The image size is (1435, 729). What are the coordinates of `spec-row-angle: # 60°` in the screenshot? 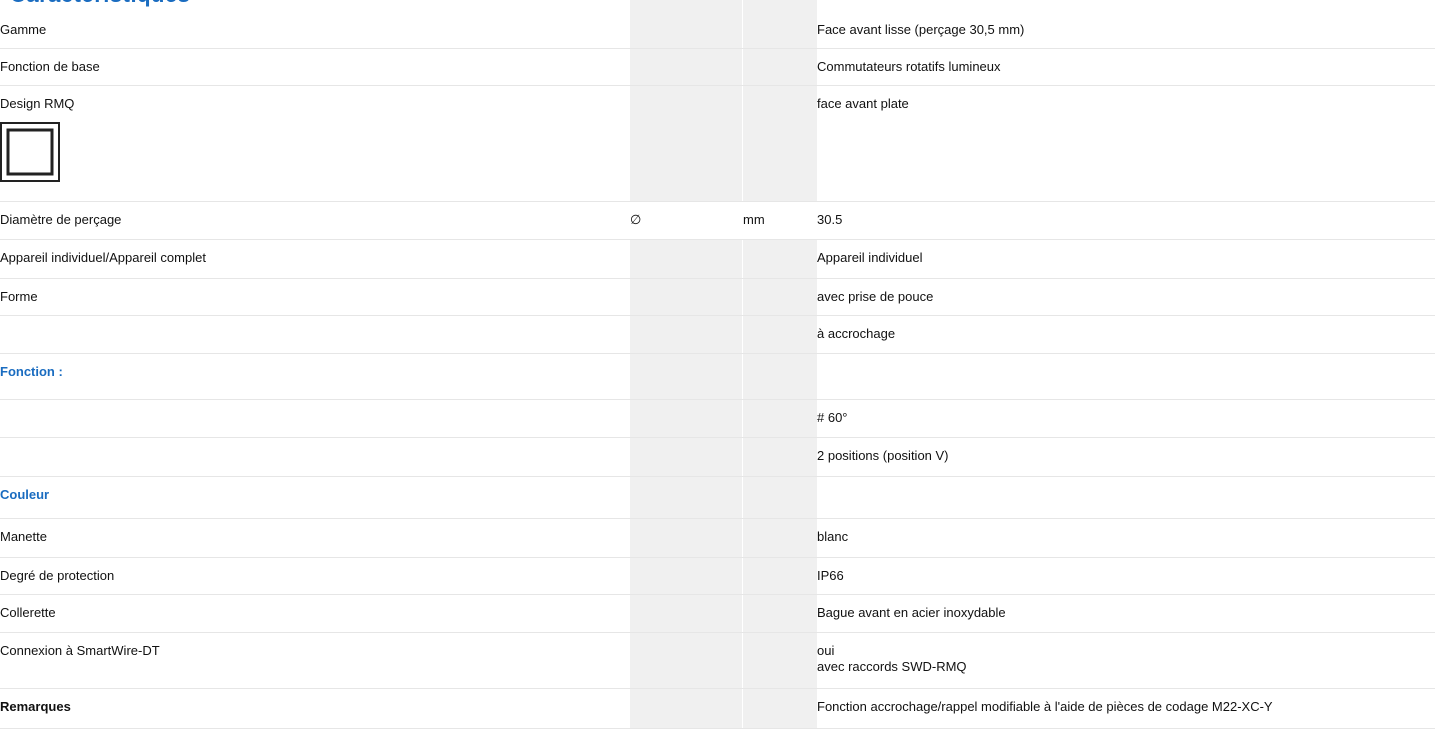 It's located at (717, 418).